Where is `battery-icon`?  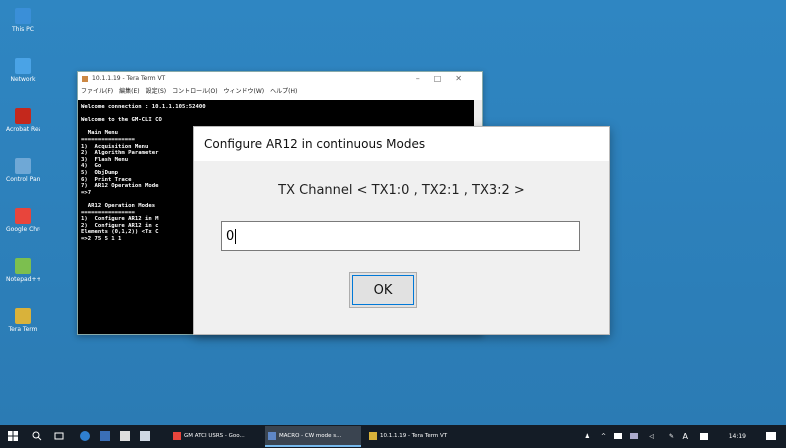 battery-icon is located at coordinates (618, 436).